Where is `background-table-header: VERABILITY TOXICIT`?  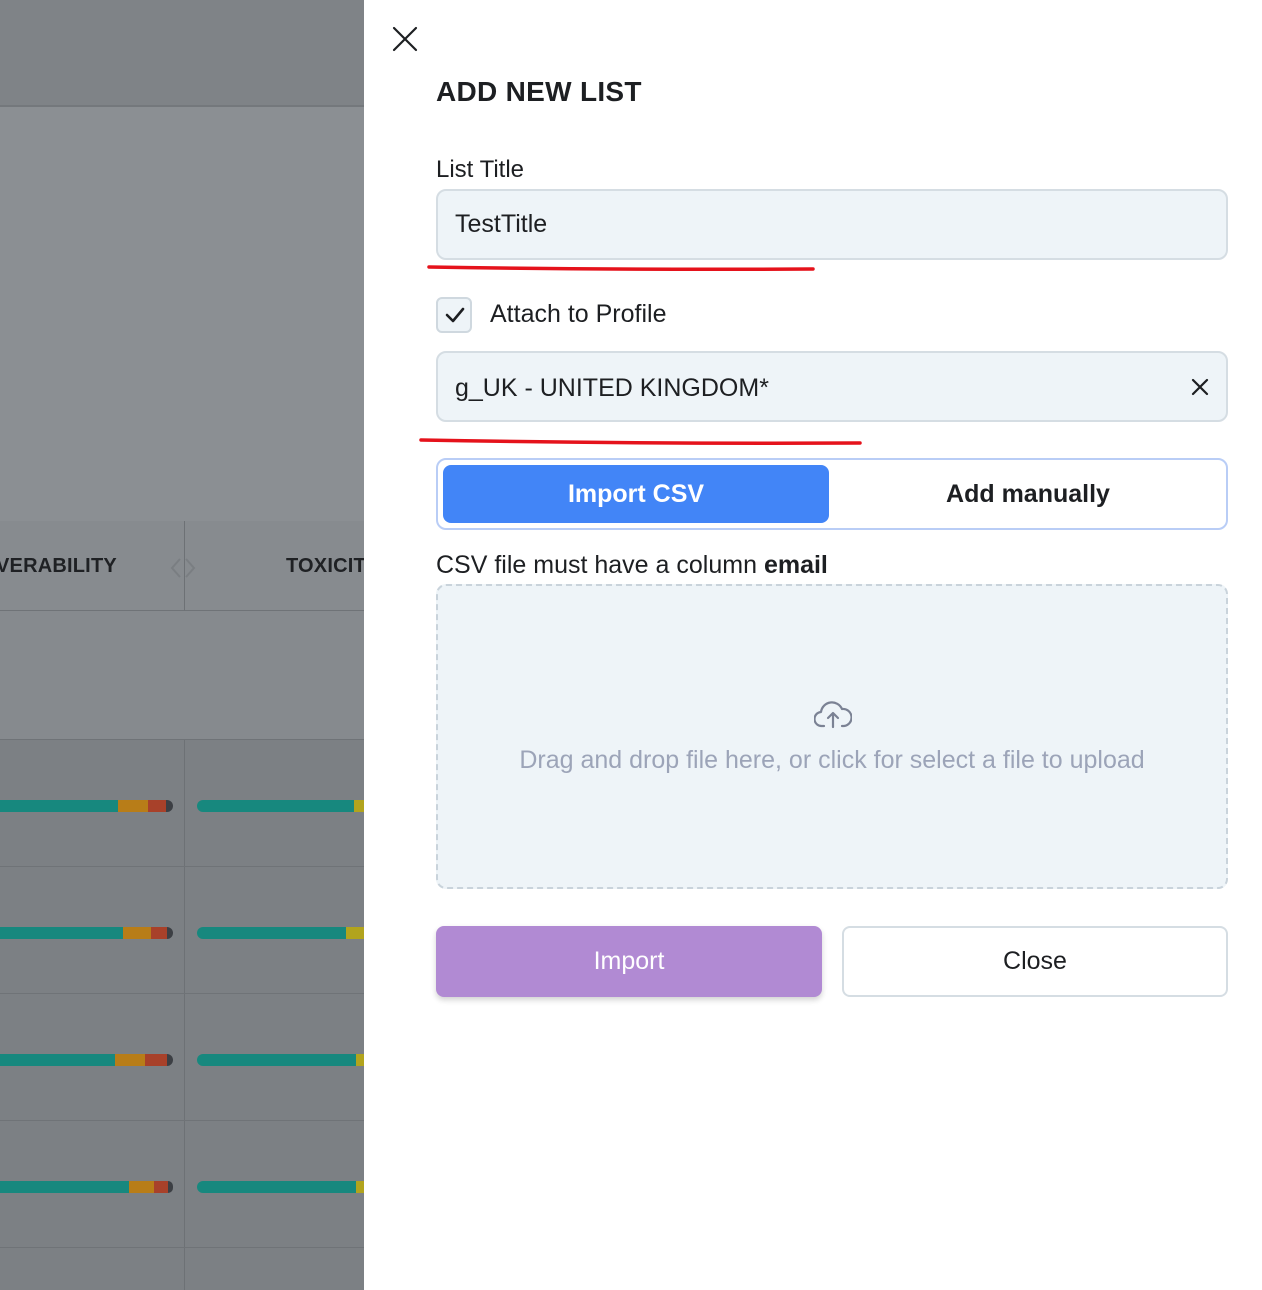 background-table-header: VERABILITY TOXICIT is located at coordinates (182, 566).